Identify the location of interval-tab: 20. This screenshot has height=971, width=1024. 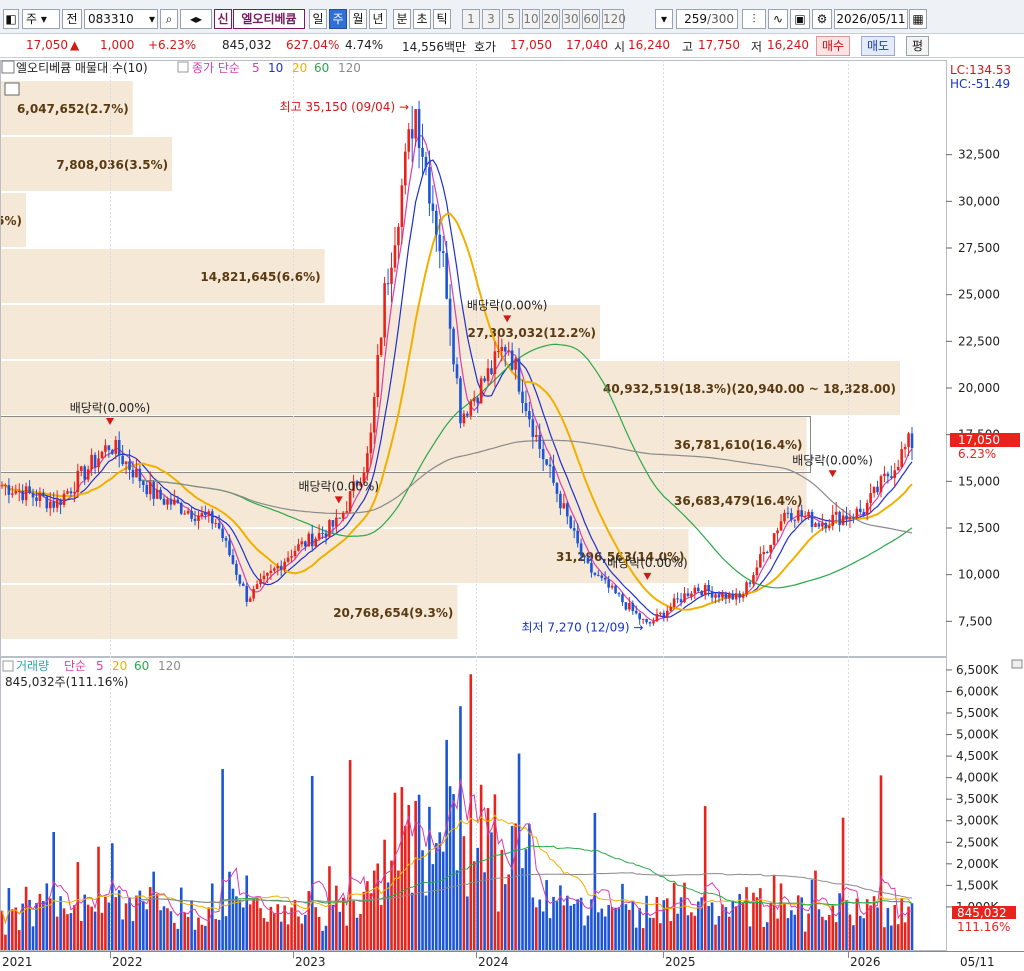
(551, 19).